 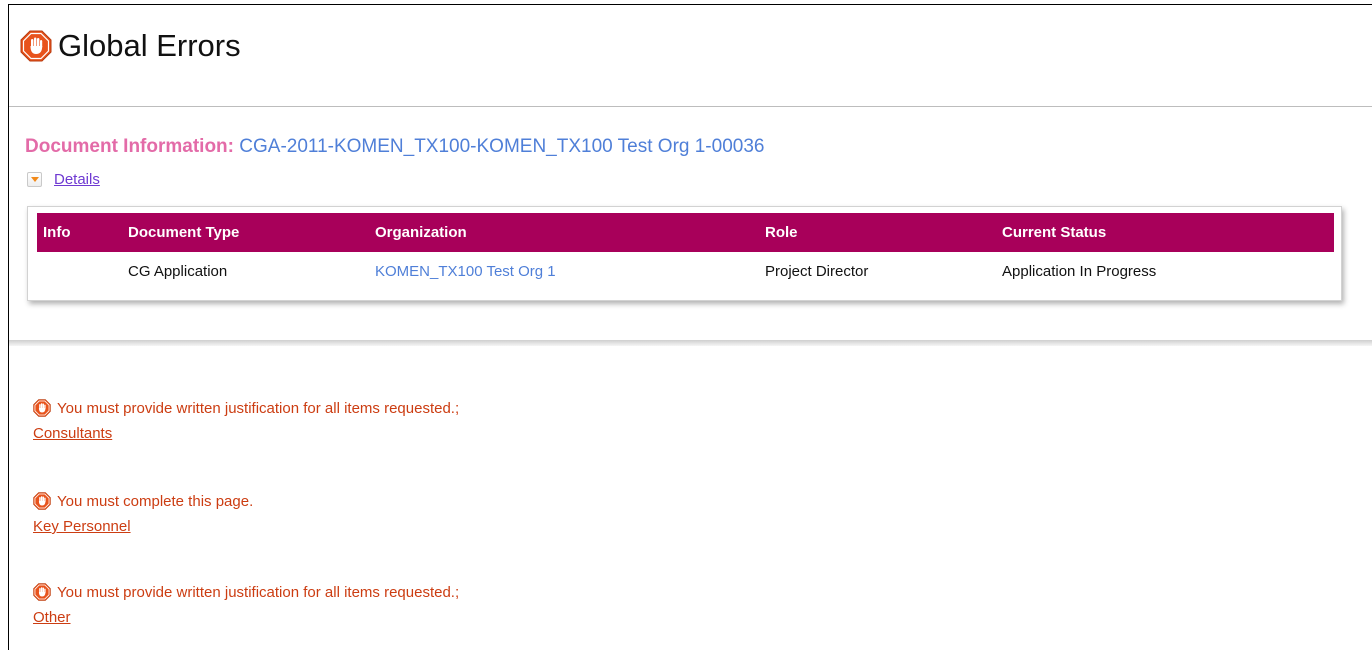 What do you see at coordinates (82, 232) in the screenshot?
I see `column-header-info: Info` at bounding box center [82, 232].